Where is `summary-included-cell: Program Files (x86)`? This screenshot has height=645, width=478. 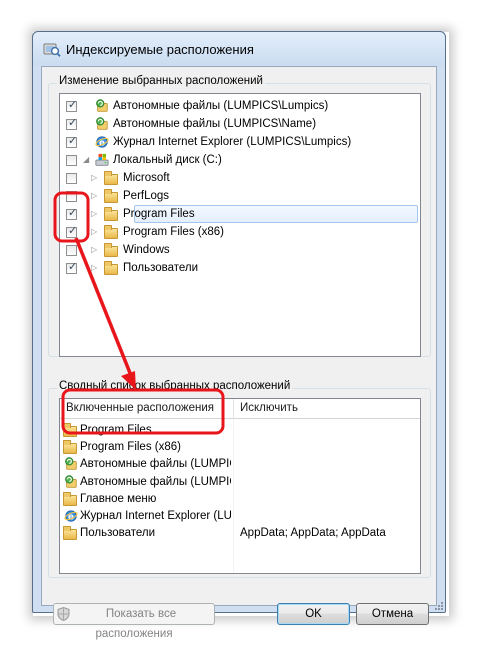
summary-included-cell: Program Files (x86) is located at coordinates (130, 447).